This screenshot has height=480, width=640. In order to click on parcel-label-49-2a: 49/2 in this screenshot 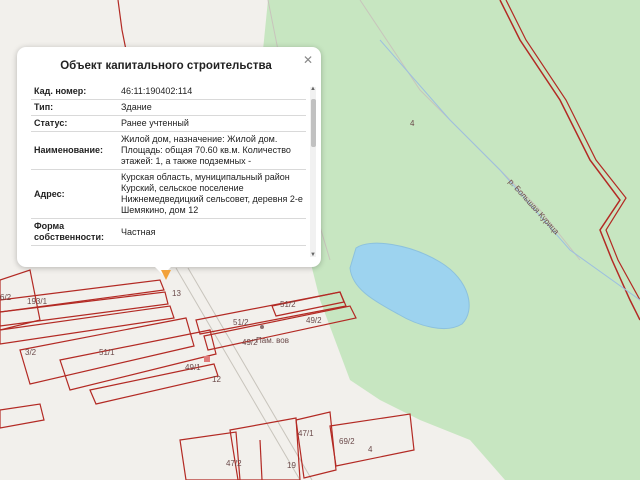, I will do `click(314, 320)`.